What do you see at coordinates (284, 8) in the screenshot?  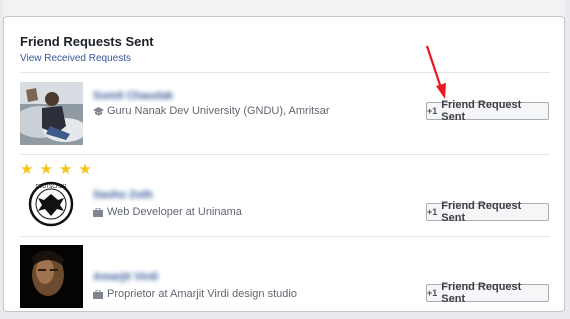 I see `top-strip` at bounding box center [284, 8].